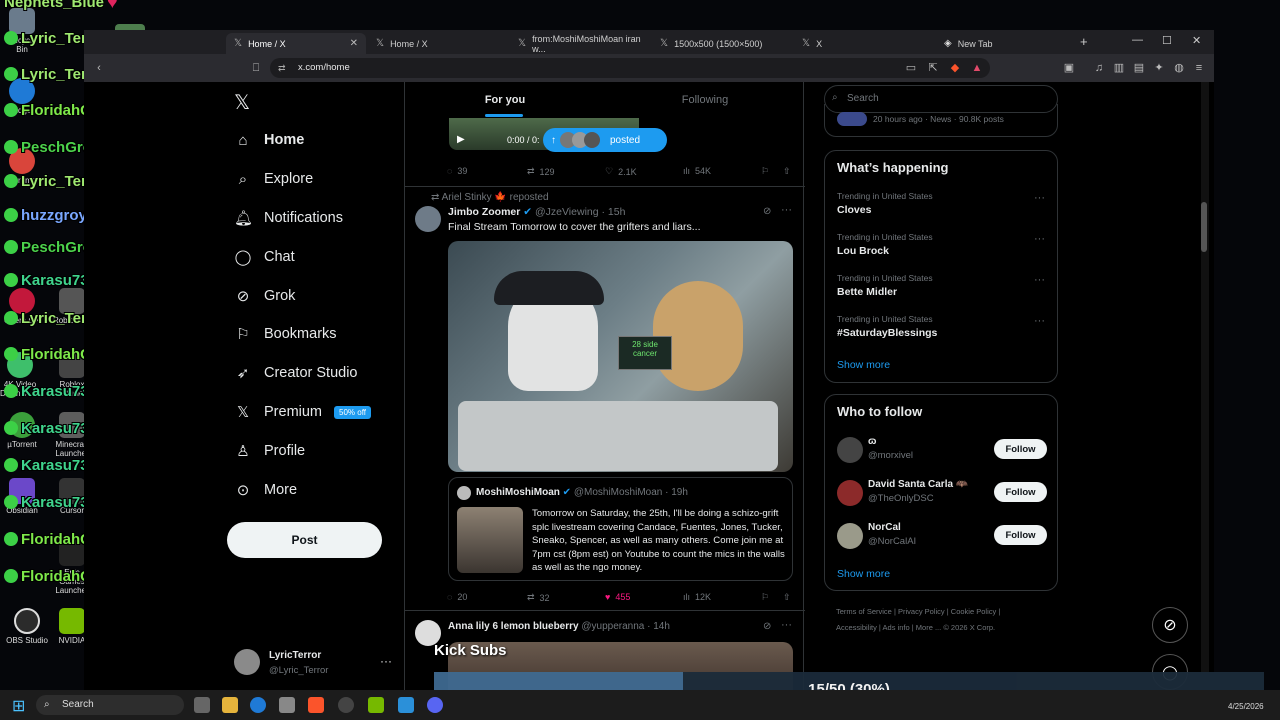  What do you see at coordinates (242, 102) in the screenshot?
I see `x-logo-icon: 𝕏` at bounding box center [242, 102].